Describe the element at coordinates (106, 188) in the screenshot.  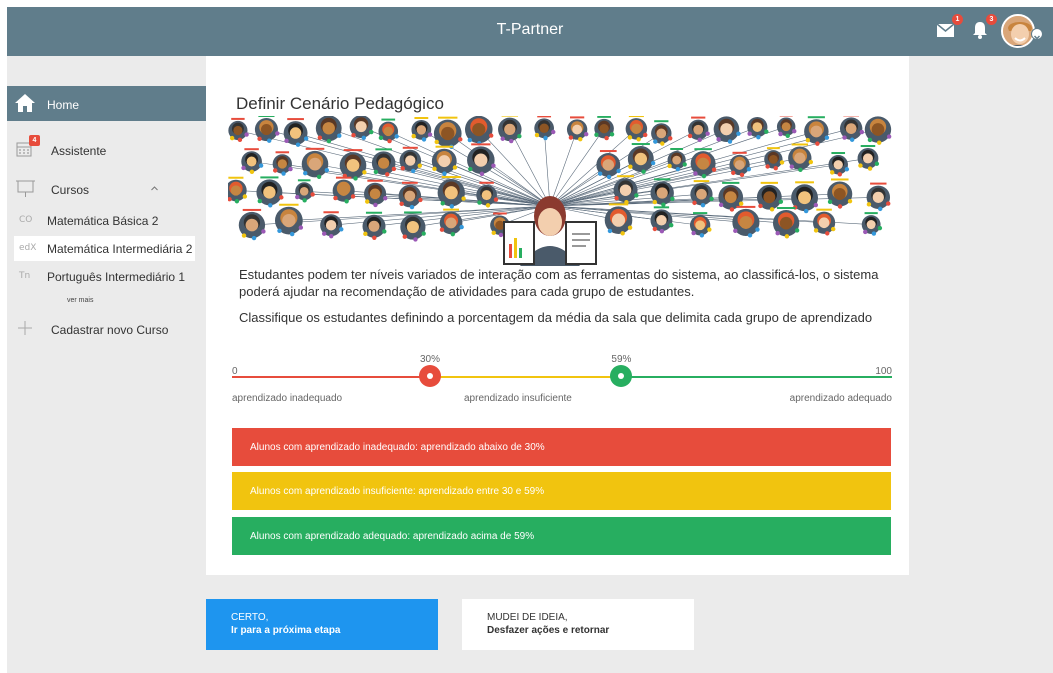
I see `sidebar-item-cursos: Cursos` at that location.